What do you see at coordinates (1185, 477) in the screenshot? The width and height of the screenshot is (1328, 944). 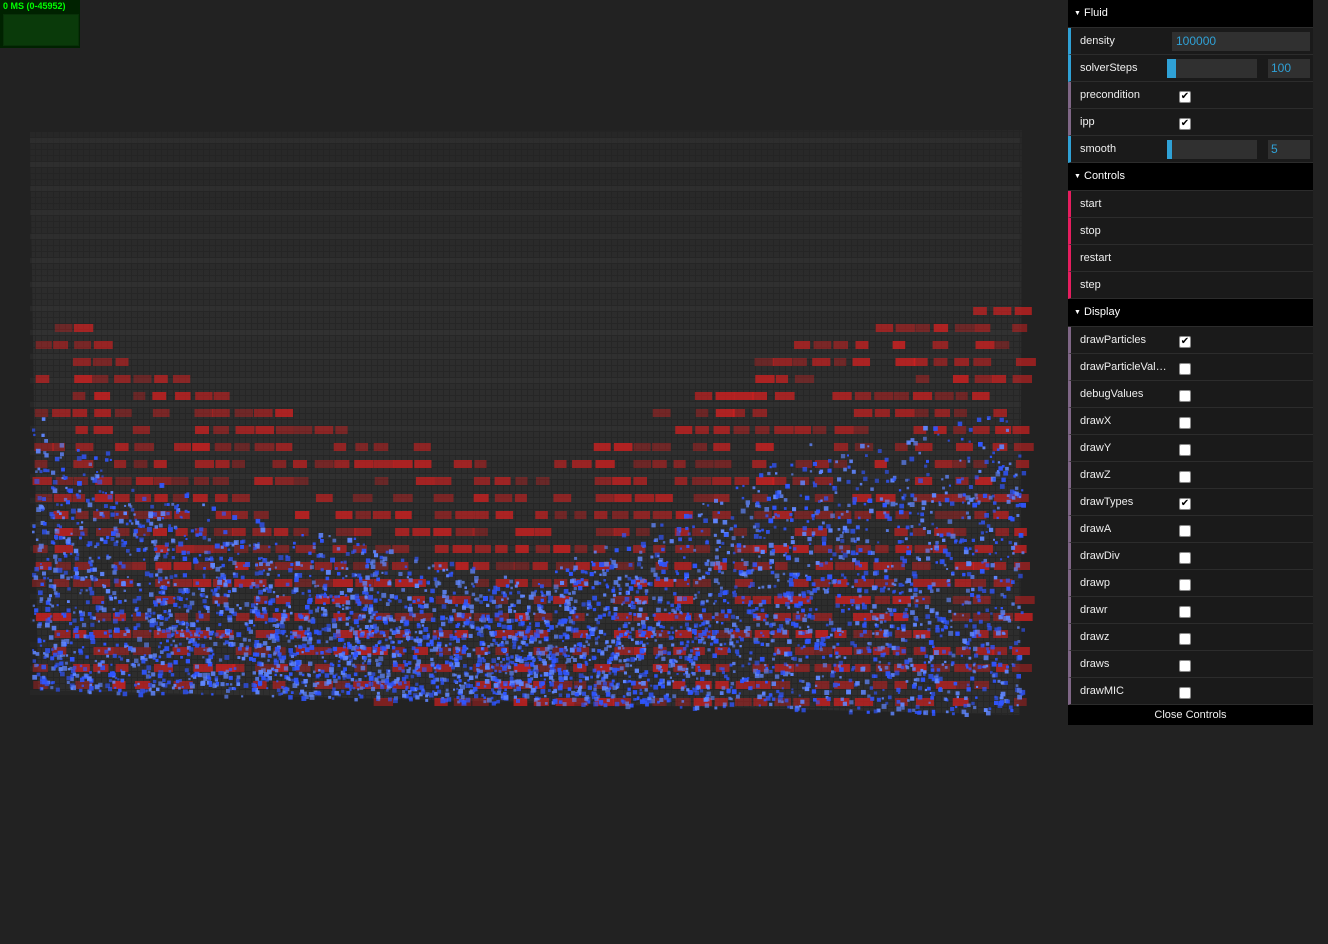 I see `drawZ-checkbox` at bounding box center [1185, 477].